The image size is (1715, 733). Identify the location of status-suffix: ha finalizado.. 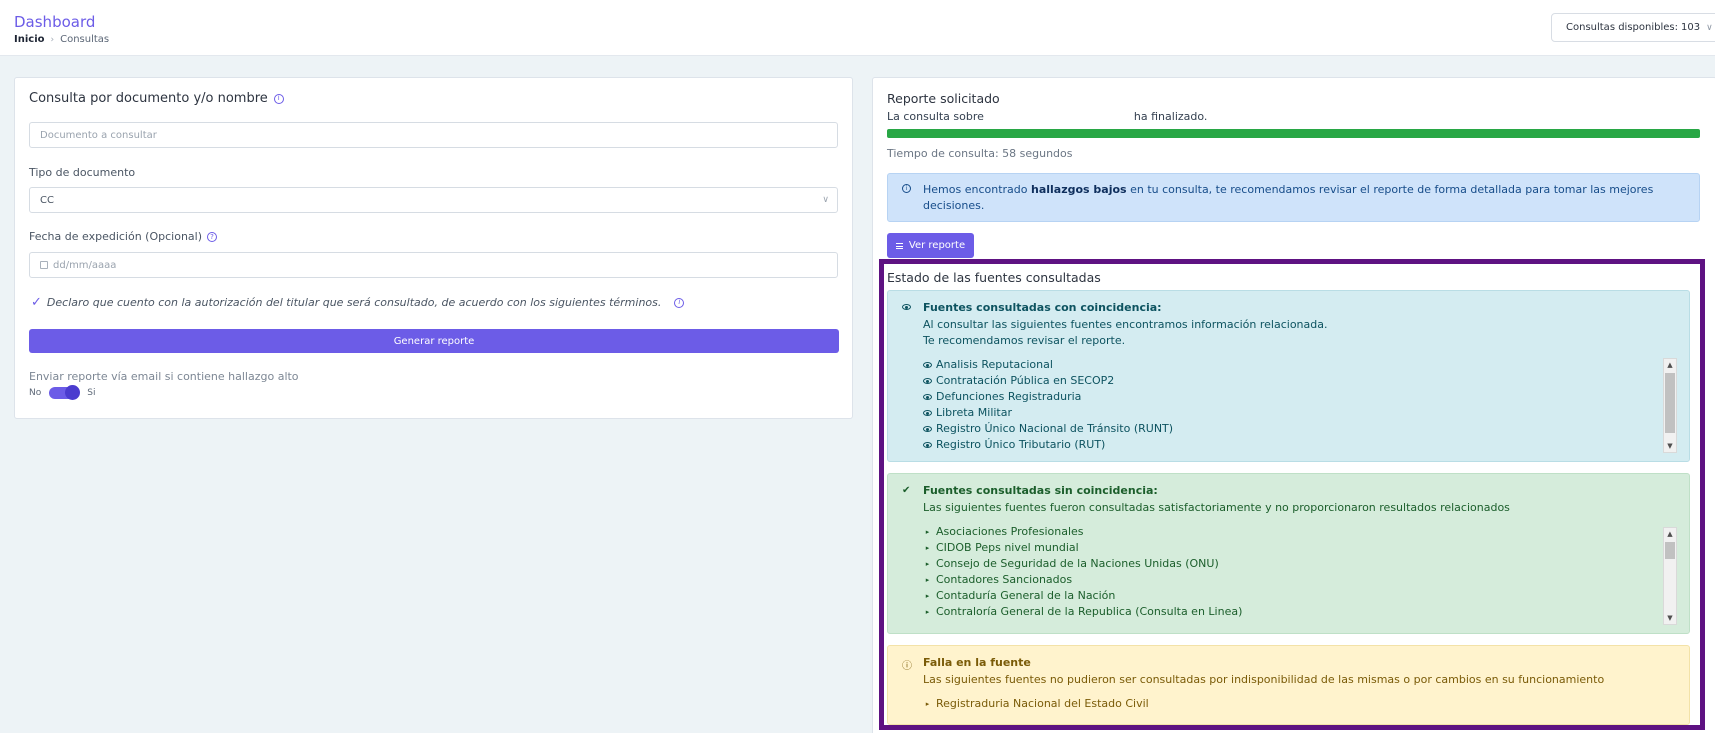
(1170, 116).